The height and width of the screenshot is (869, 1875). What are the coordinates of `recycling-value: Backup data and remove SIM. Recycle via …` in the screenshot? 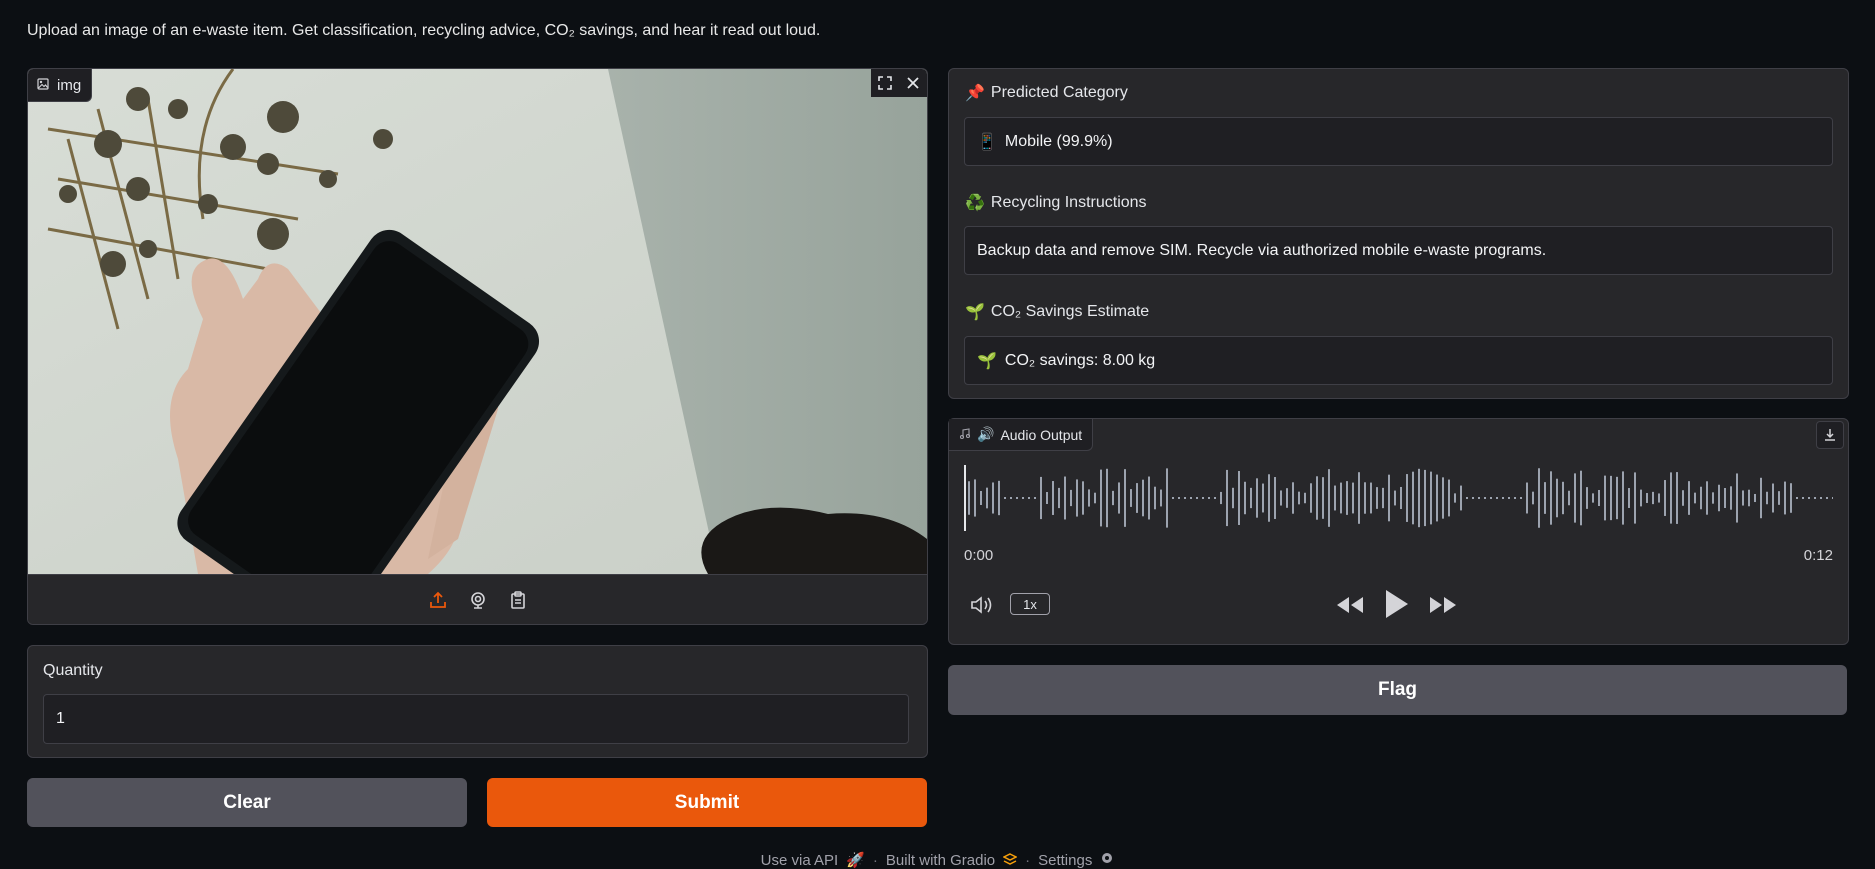 It's located at (1262, 250).